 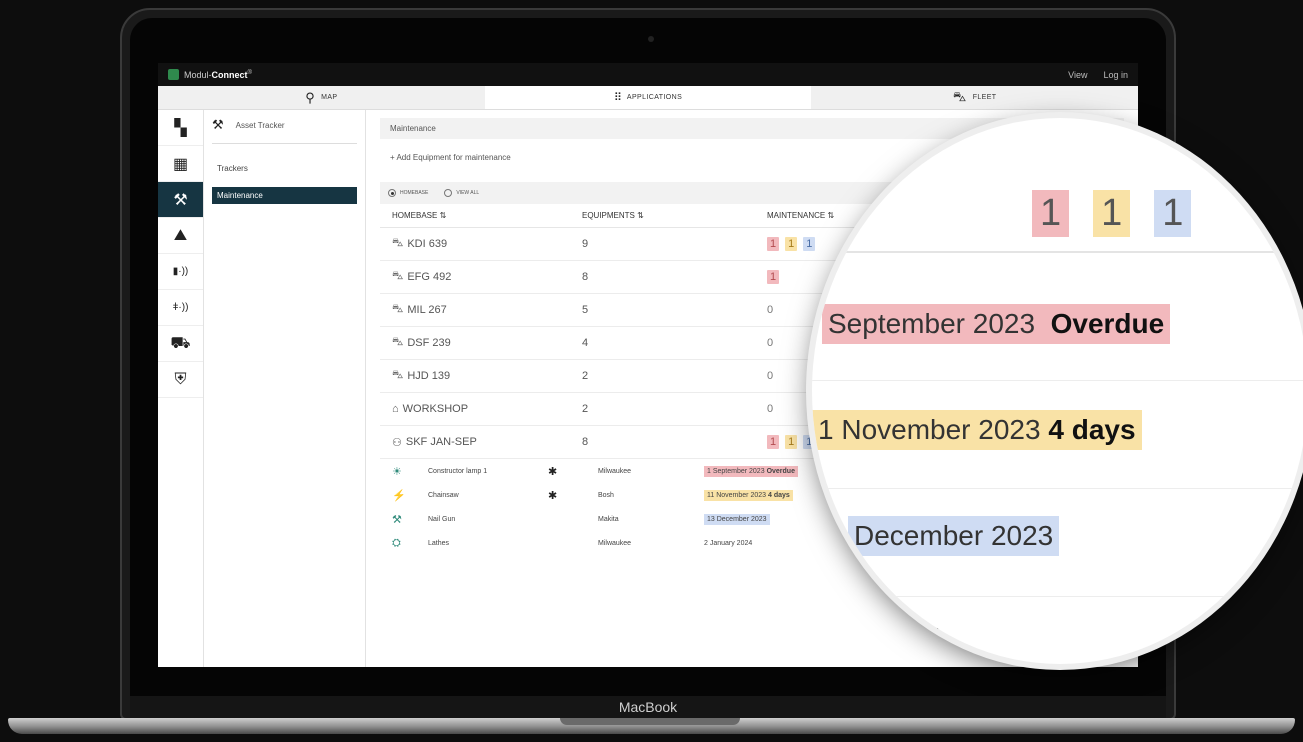 What do you see at coordinates (615, 471) in the screenshot?
I see `equipment-brand: Milwaukee` at bounding box center [615, 471].